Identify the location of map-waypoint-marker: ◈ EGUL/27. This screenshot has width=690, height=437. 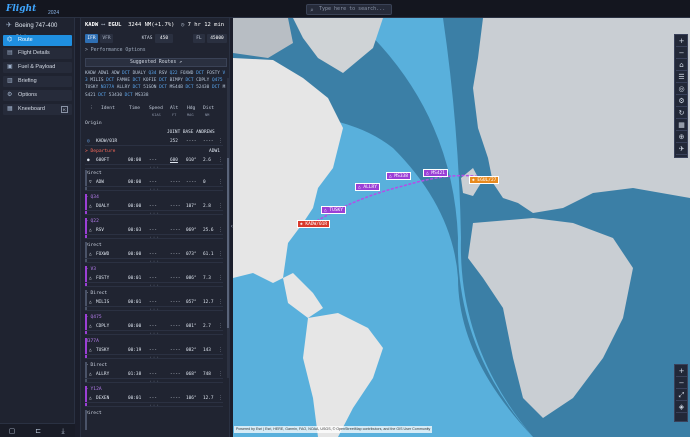
(484, 180).